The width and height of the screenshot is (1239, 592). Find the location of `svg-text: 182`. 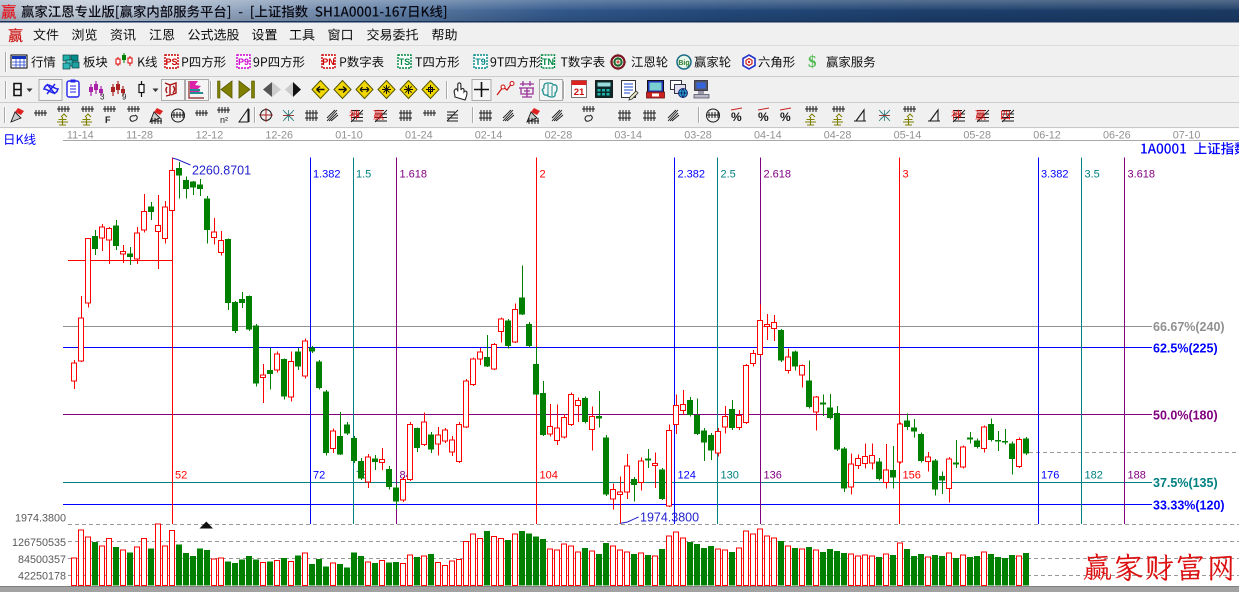

svg-text: 182 is located at coordinates (1094, 476).